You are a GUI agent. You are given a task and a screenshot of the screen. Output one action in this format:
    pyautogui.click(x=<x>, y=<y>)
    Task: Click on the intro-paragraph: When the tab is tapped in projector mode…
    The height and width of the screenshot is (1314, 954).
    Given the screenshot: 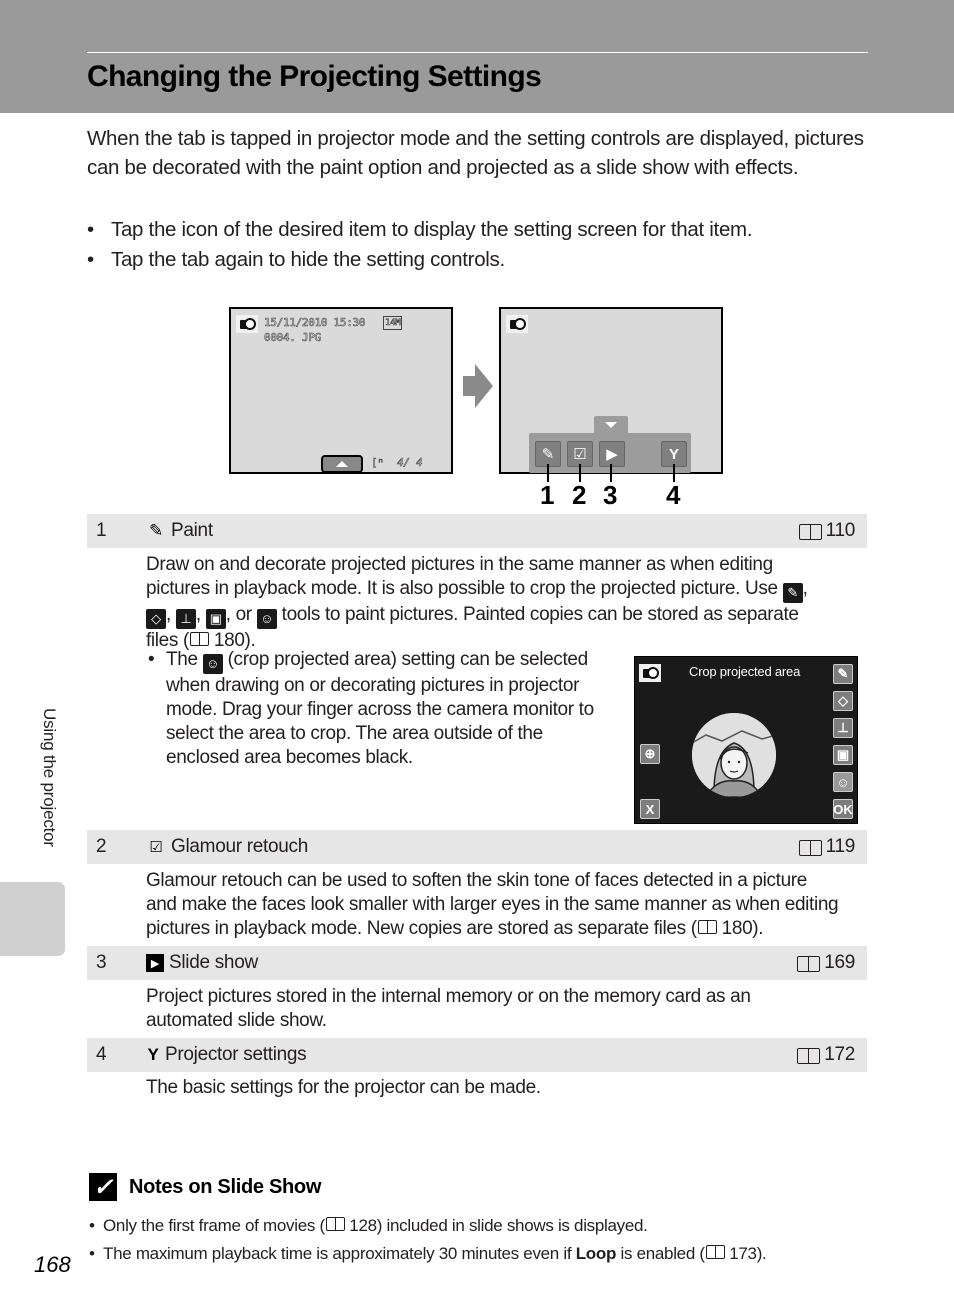 What is the action you would take?
    pyautogui.click(x=475, y=153)
    